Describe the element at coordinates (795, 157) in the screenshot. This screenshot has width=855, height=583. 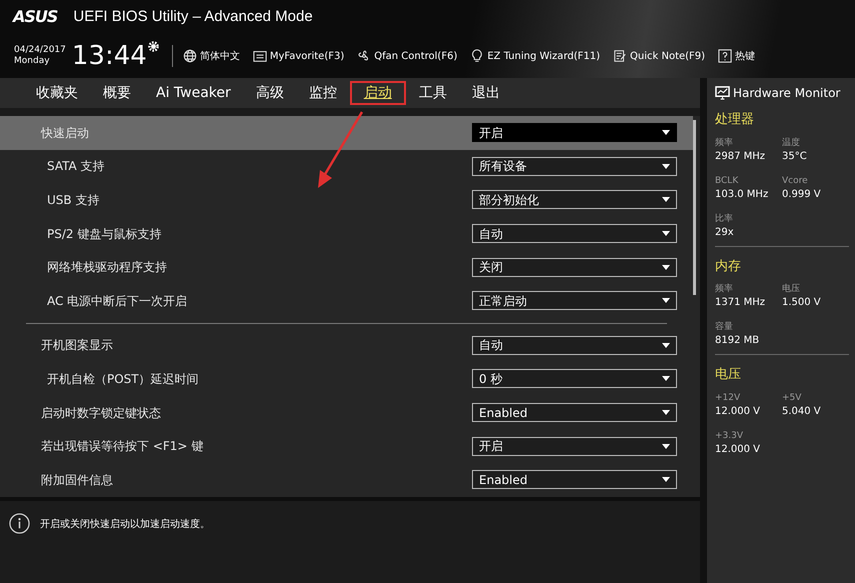
I see `reading-value: 35°C` at that location.